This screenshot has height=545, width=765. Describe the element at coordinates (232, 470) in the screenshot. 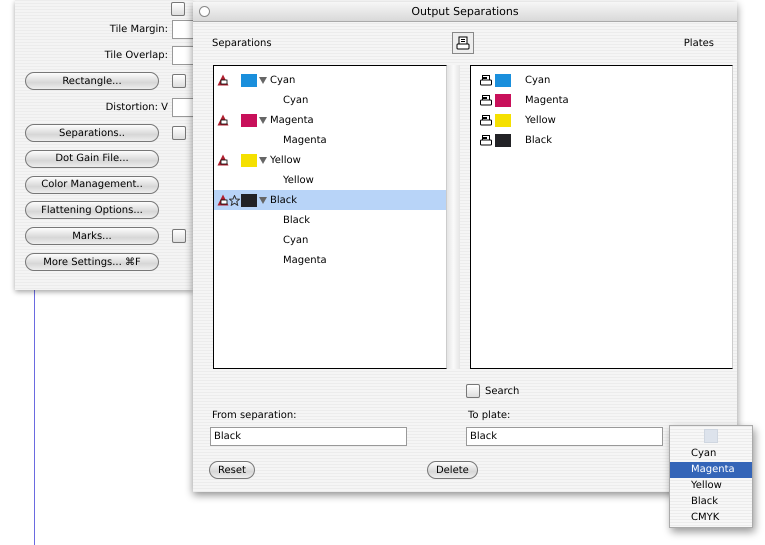

I see `dialog-button: Reset` at that location.